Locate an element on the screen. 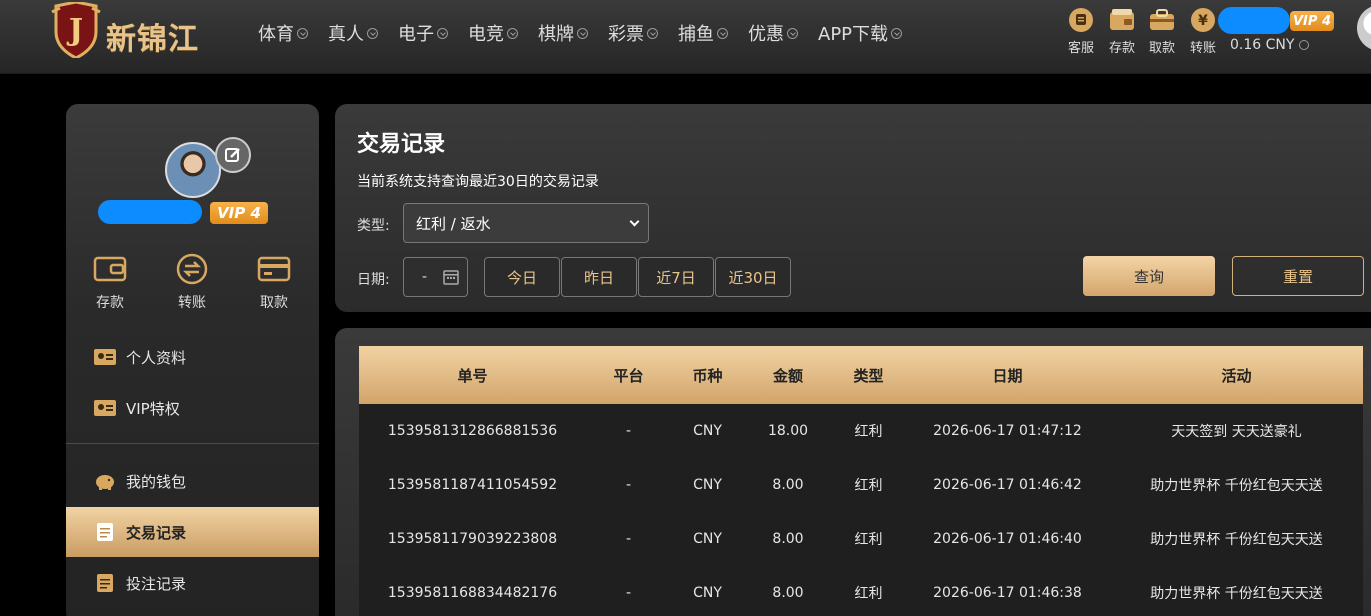  cell-order-no: 1539581179039223808 is located at coordinates (472, 539).